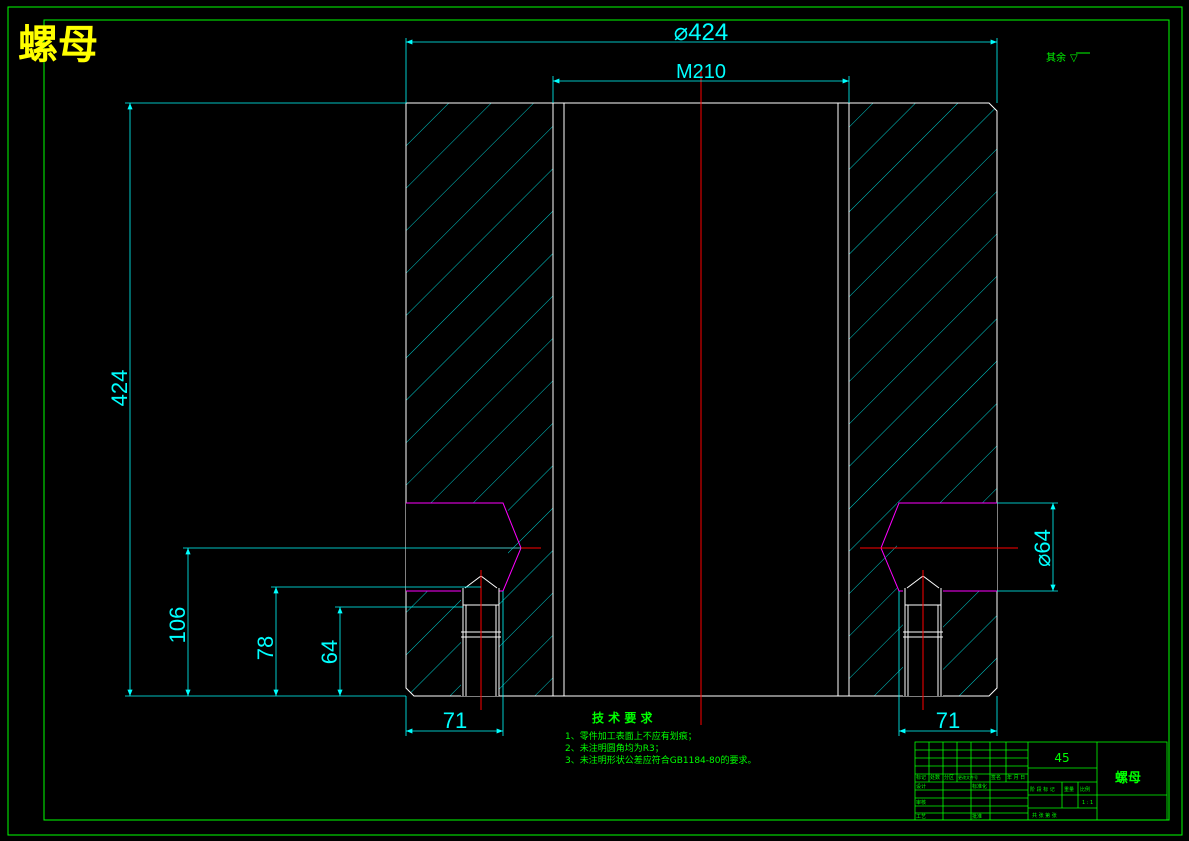 Image resolution: width=1189 pixels, height=841 pixels. What do you see at coordinates (265, 648) in the screenshot?
I see `dim-78-label: 78` at bounding box center [265, 648].